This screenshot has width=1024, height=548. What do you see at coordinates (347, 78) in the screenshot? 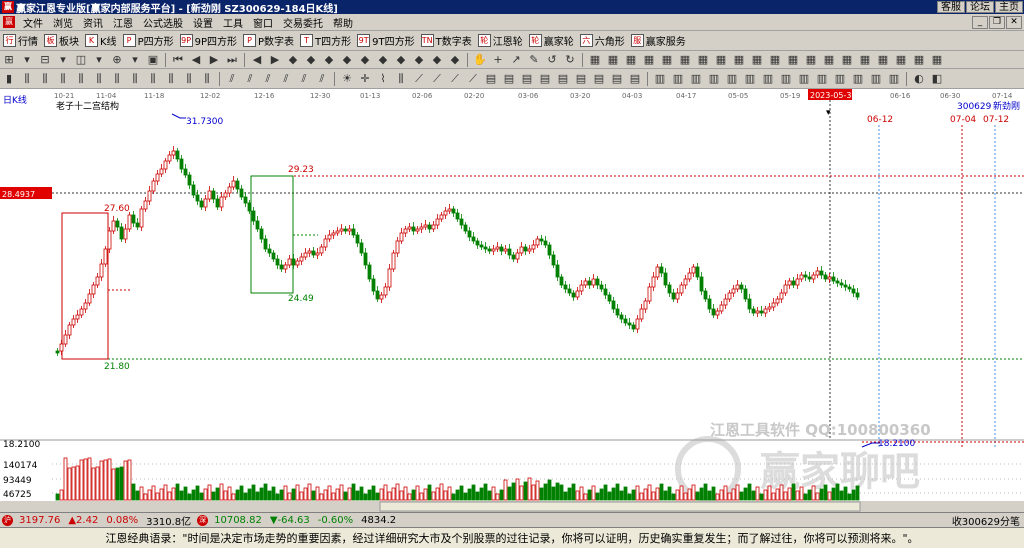
I see `tool-icon: ☀` at bounding box center [347, 78].